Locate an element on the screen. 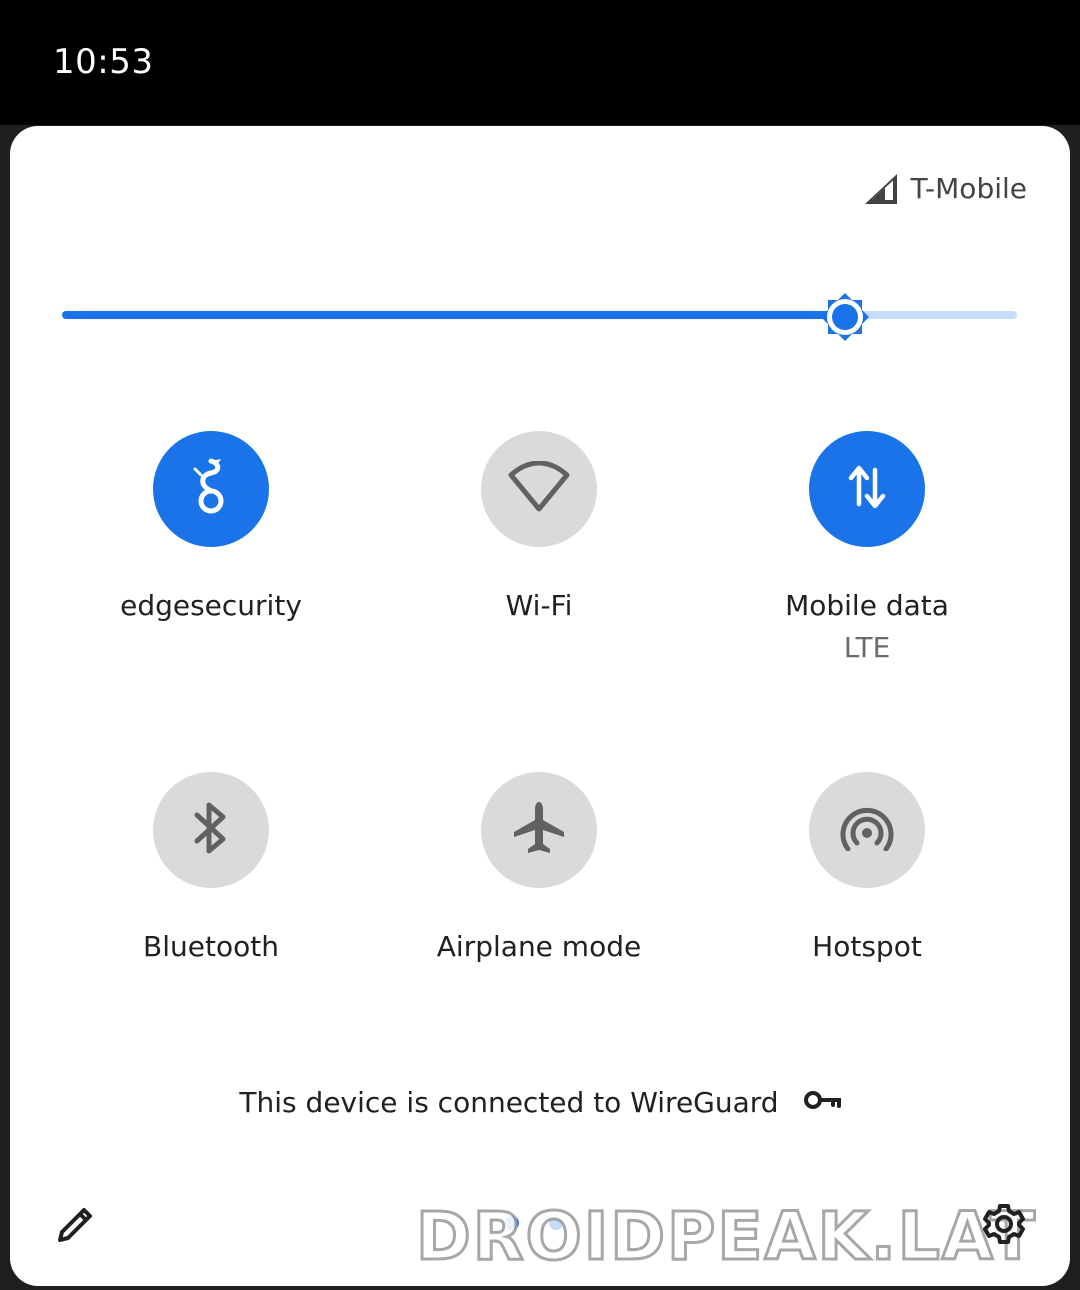 The image size is (1080, 1290). tile-airplane-mode-toggle is located at coordinates (539, 830).